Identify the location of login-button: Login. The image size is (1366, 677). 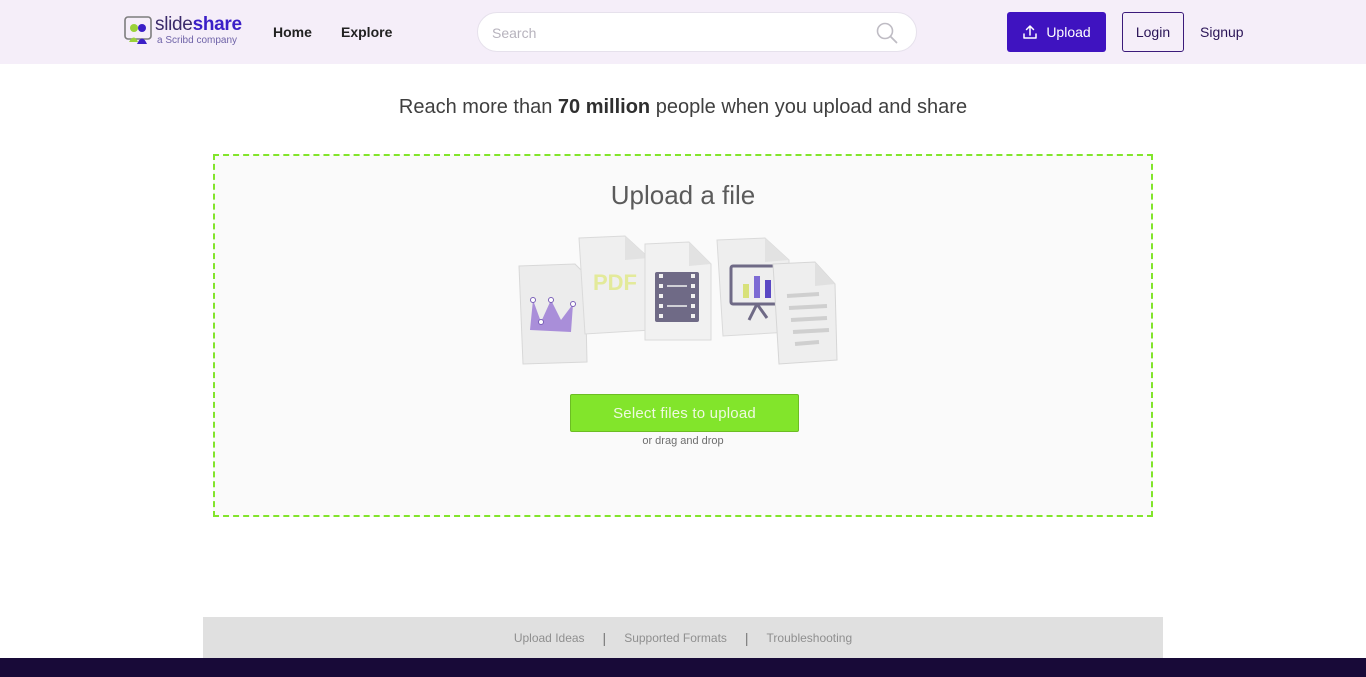
(1153, 32).